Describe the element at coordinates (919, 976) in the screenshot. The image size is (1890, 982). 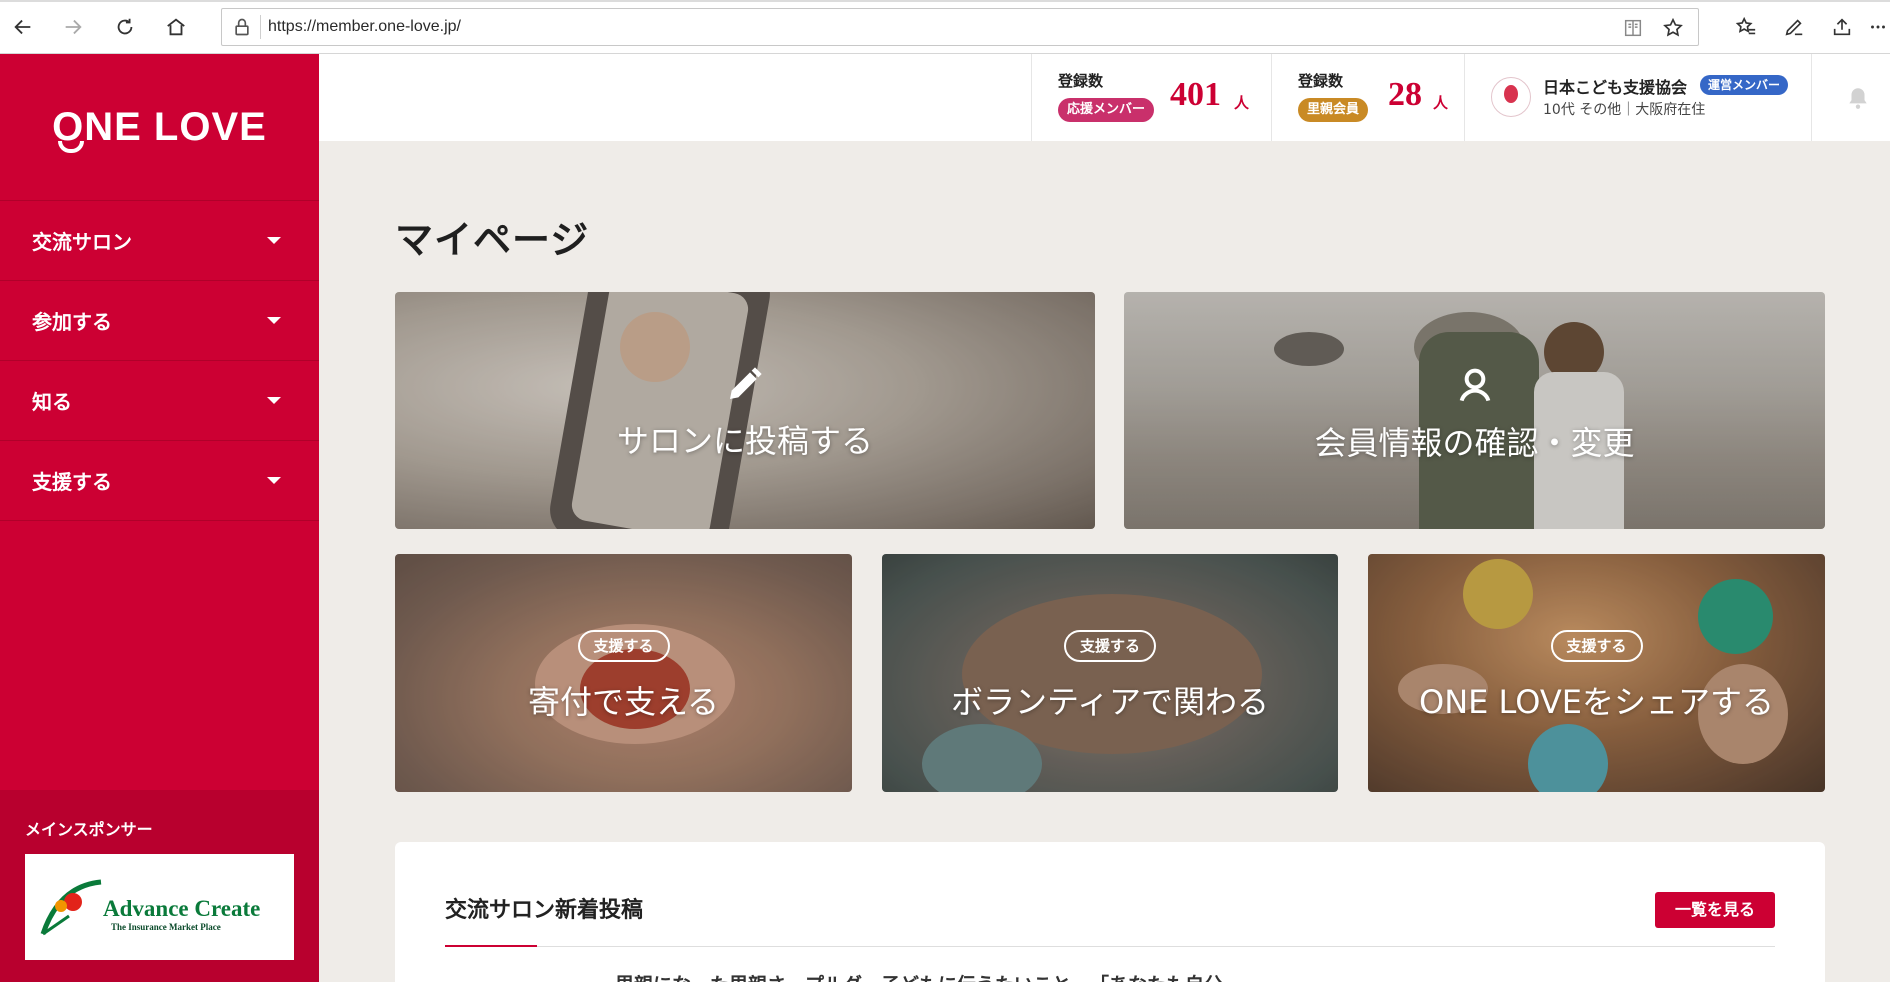
I see `post-row: 里親にな…た里親さ…プルグ…子どもに伝うたいこと…「あなたも自分` at that location.